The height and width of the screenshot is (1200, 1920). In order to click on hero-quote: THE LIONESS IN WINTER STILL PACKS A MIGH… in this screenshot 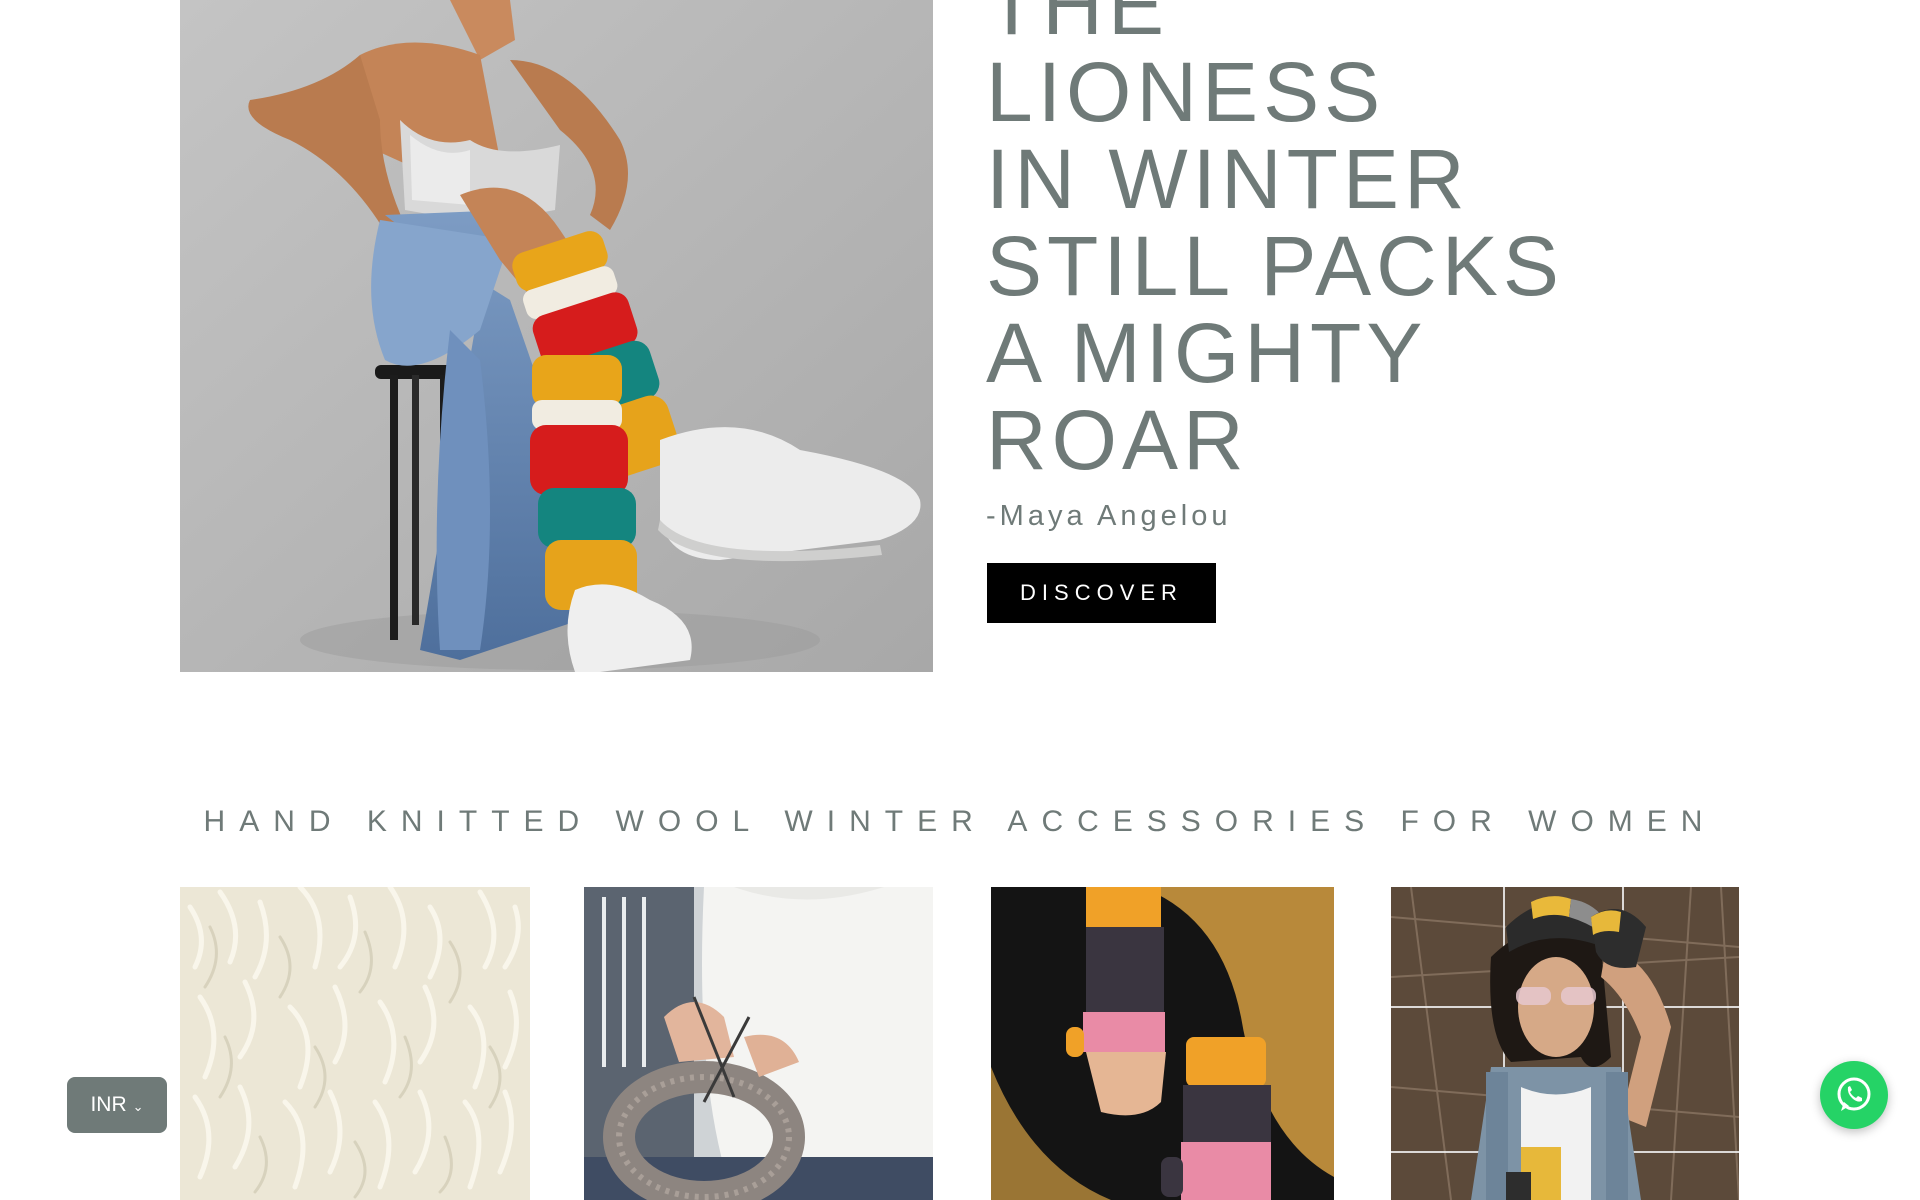, I will do `click(1275, 242)`.